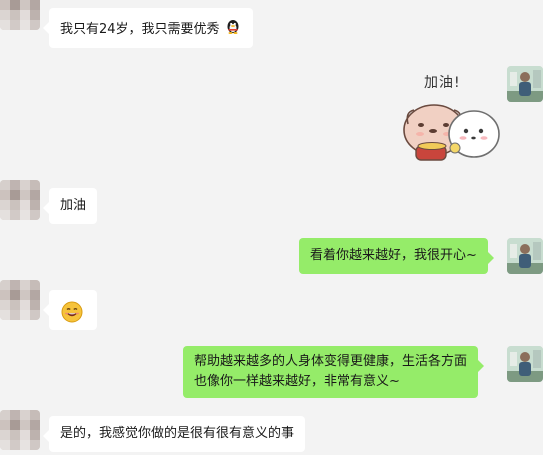 The height and width of the screenshot is (455, 543). Describe the element at coordinates (297, 381) in the screenshot. I see `message-text-line-2: 也像你一样越来越好，非常有意义~` at that location.